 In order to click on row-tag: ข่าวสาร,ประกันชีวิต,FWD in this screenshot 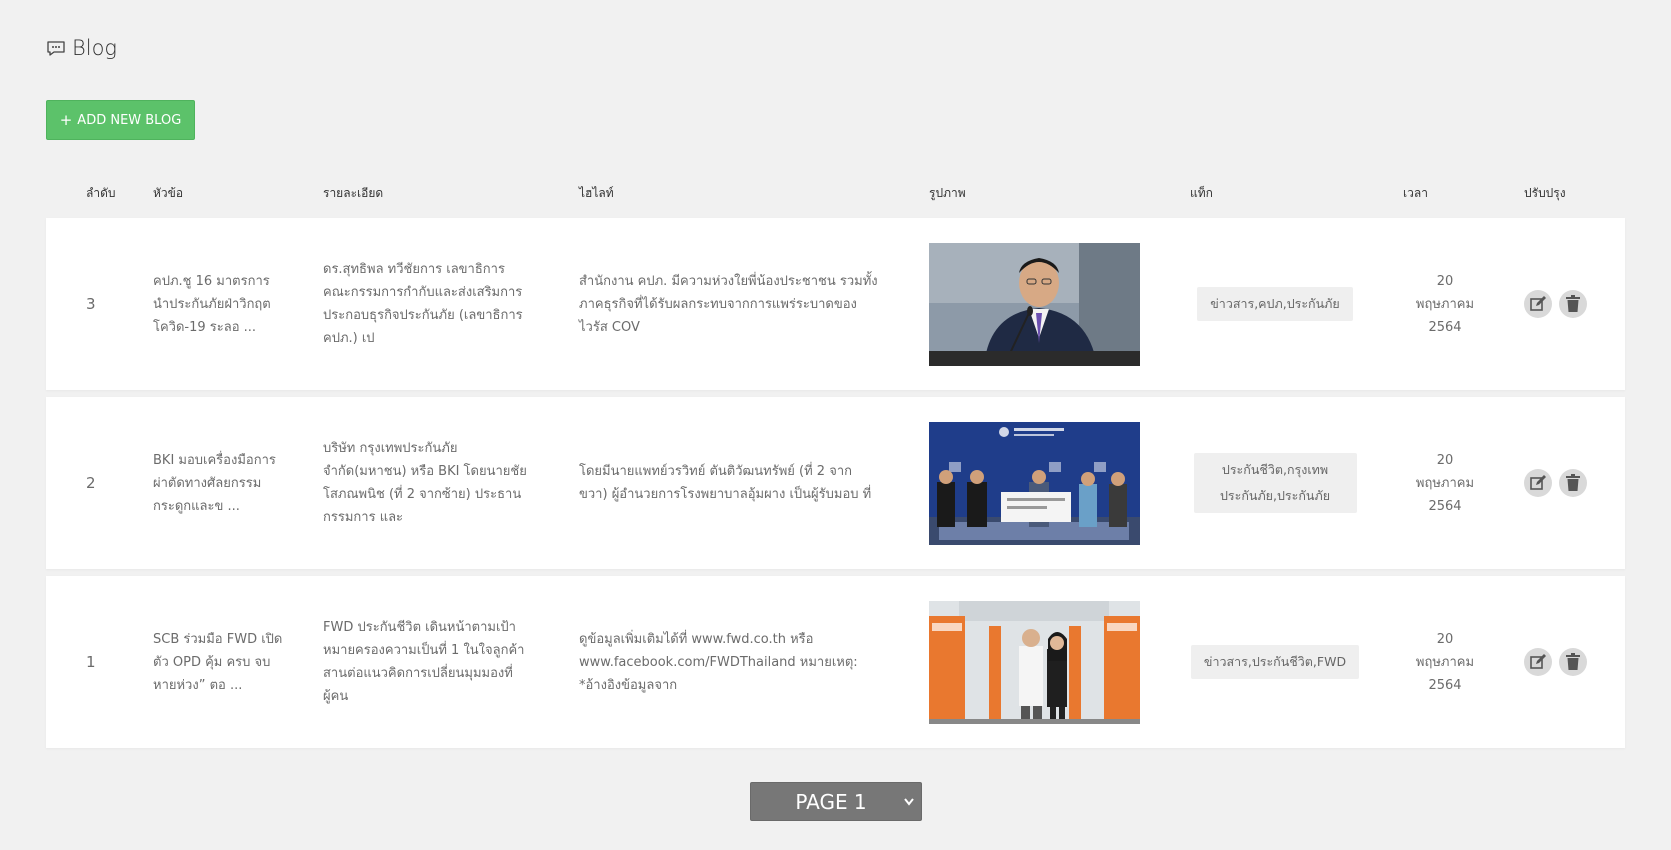, I will do `click(1275, 662)`.